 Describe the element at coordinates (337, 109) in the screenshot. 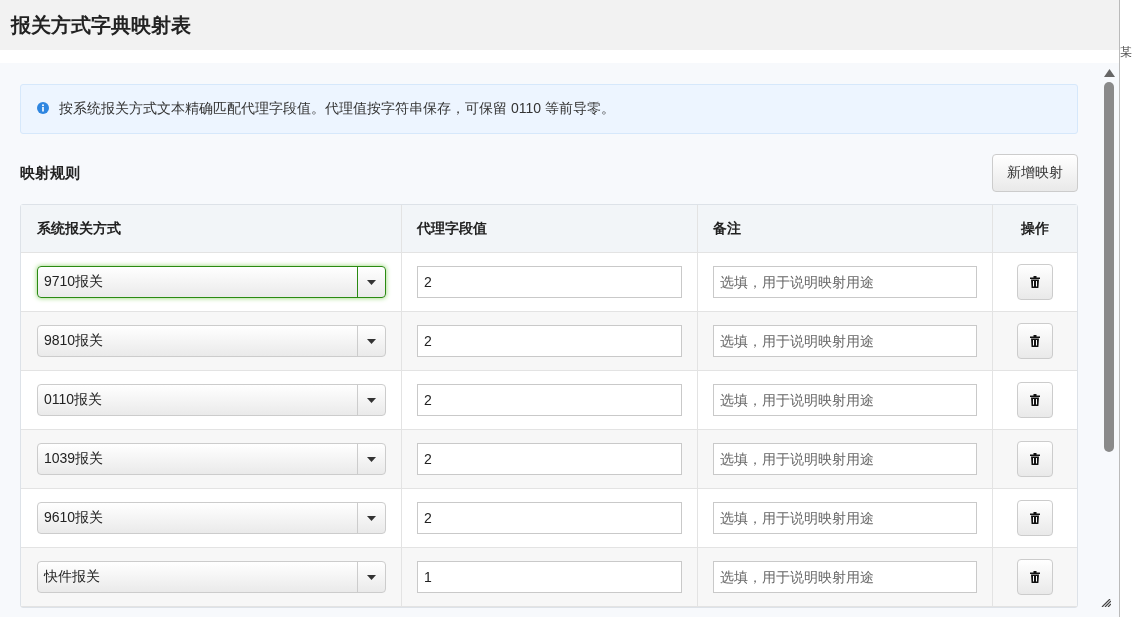

I see `info-text: 按系统报关方式文本精确匹配代理字段值。代理值按字符串保存，可保留 0110 等前导零。` at that location.